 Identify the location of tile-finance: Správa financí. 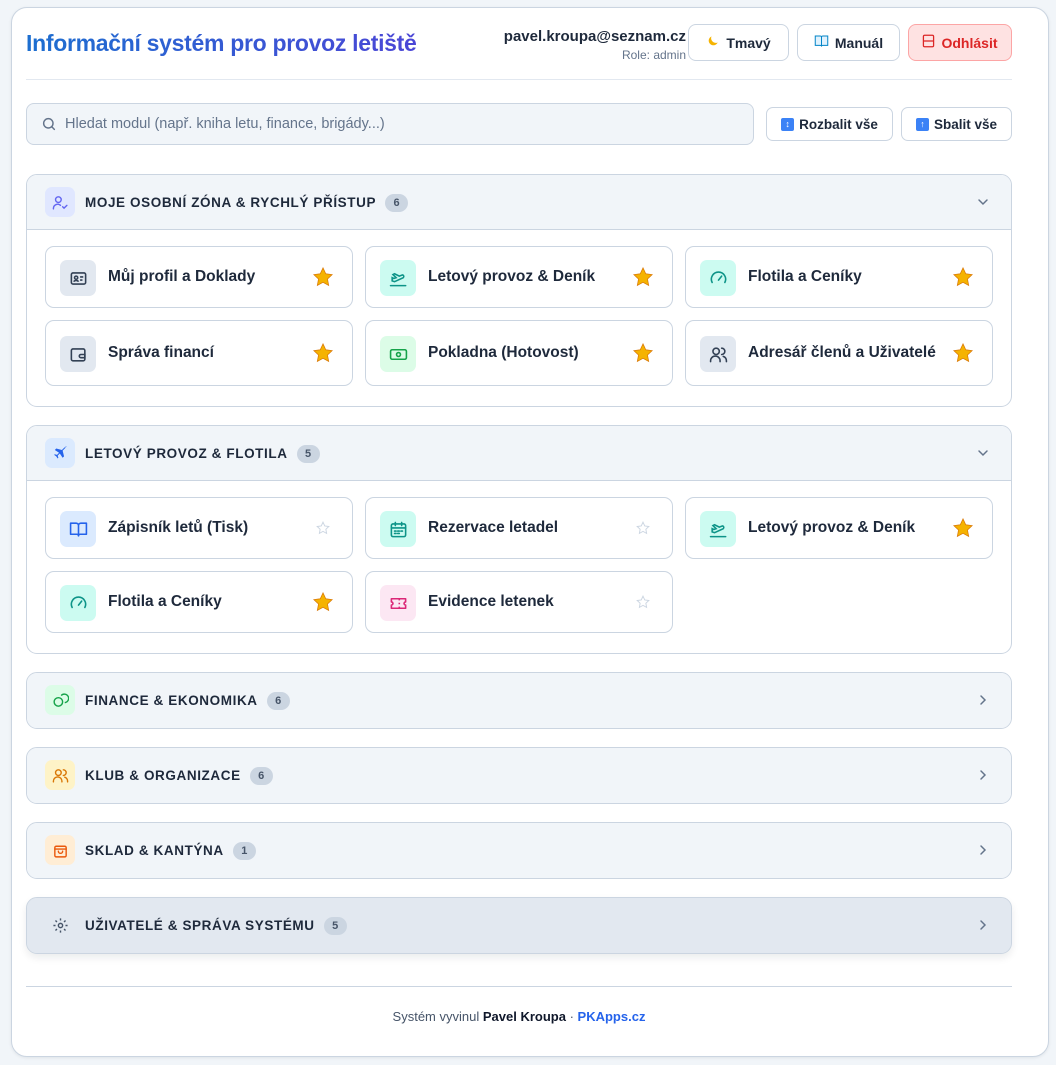
(199, 353).